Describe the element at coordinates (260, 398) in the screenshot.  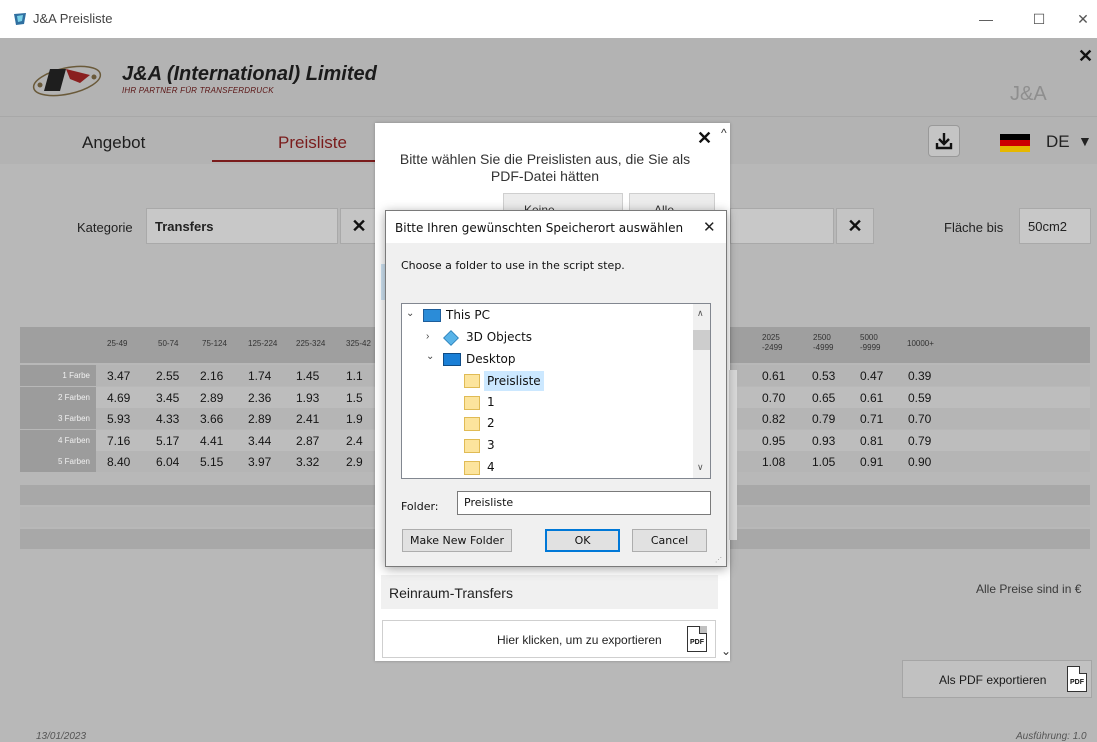
I see `table-cell: 2.36` at that location.